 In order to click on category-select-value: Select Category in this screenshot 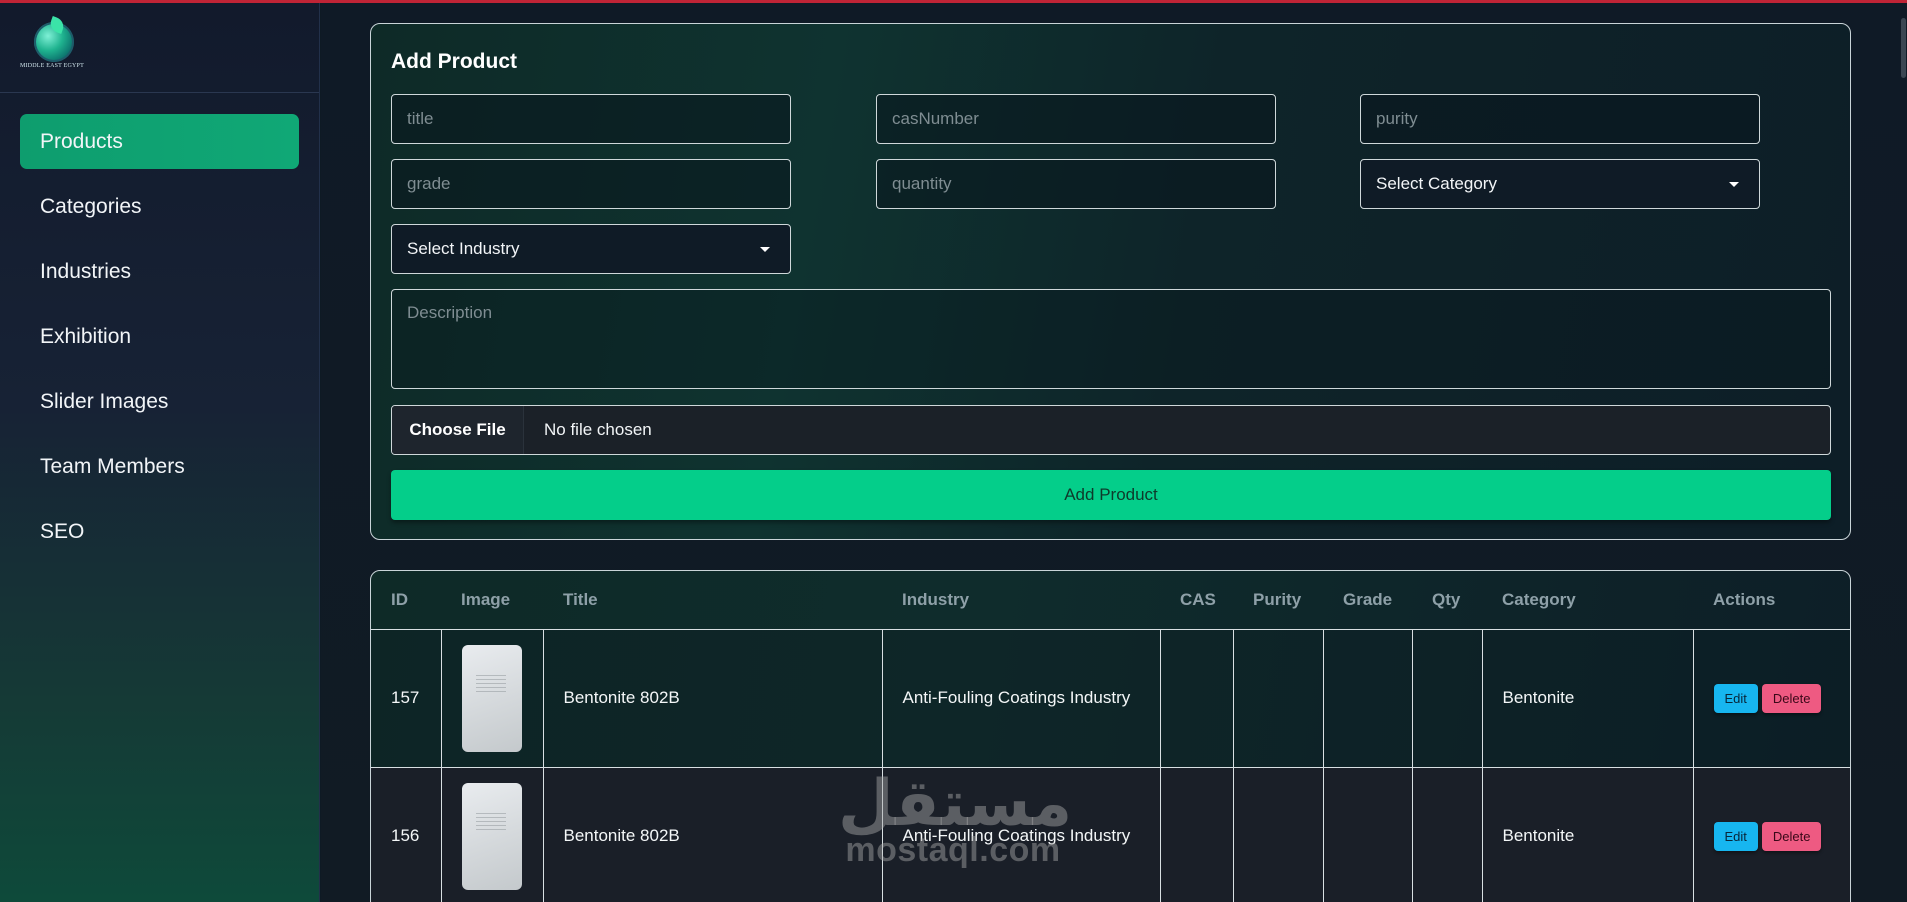, I will do `click(1436, 183)`.